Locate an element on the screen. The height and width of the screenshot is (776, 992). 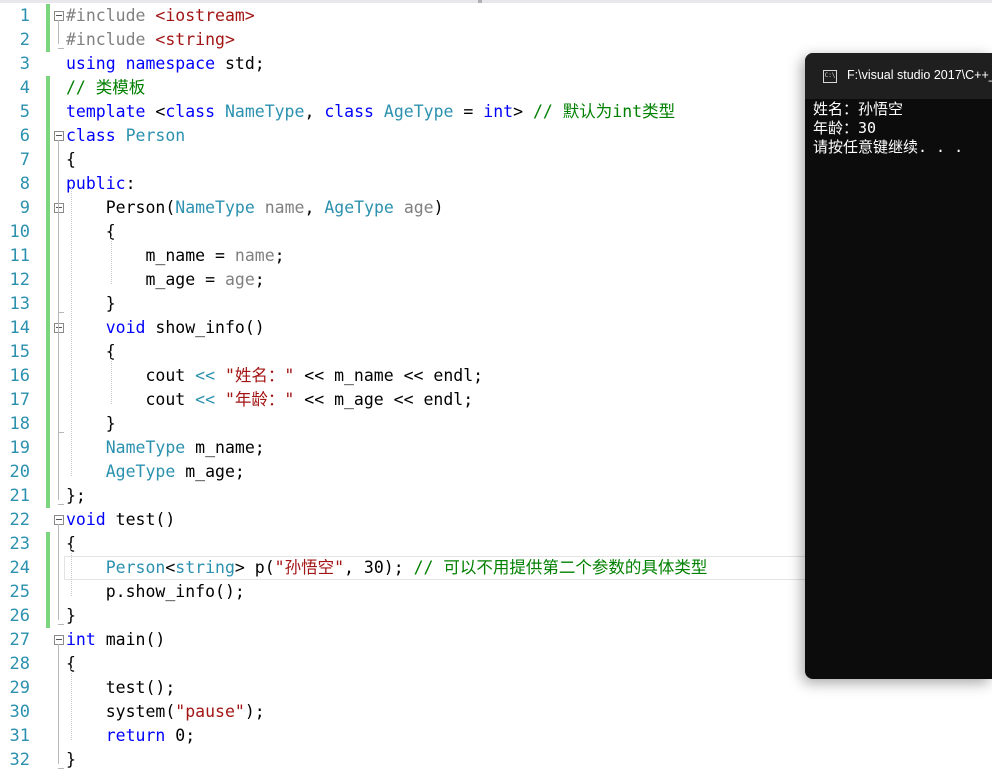
code-text: #include <iostream> is located at coordinates (160, 16).